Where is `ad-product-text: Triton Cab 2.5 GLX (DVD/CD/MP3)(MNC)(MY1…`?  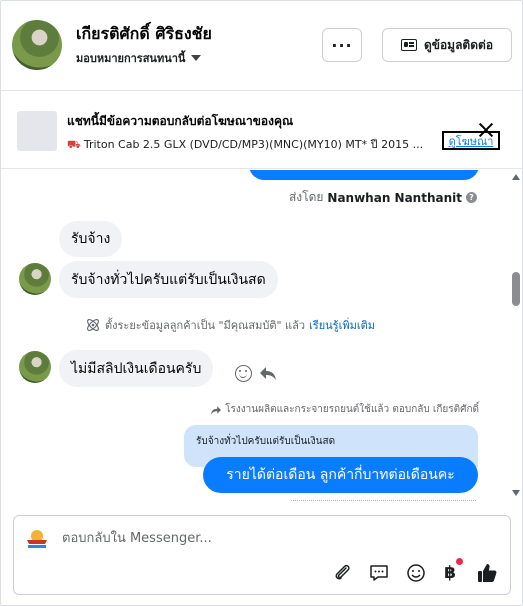
ad-product-text: Triton Cab 2.5 GLX (DVD/CD/MP3)(MNC)(MY1… is located at coordinates (253, 144).